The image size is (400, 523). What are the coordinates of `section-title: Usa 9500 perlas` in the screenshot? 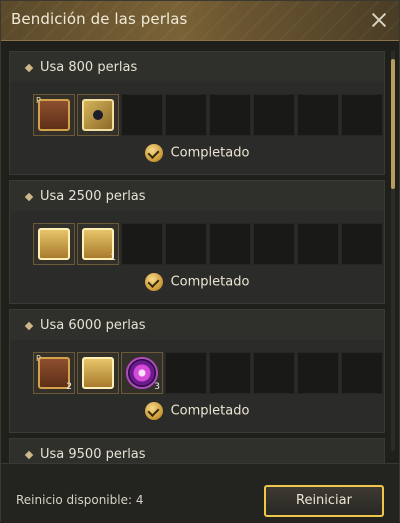 It's located at (93, 454).